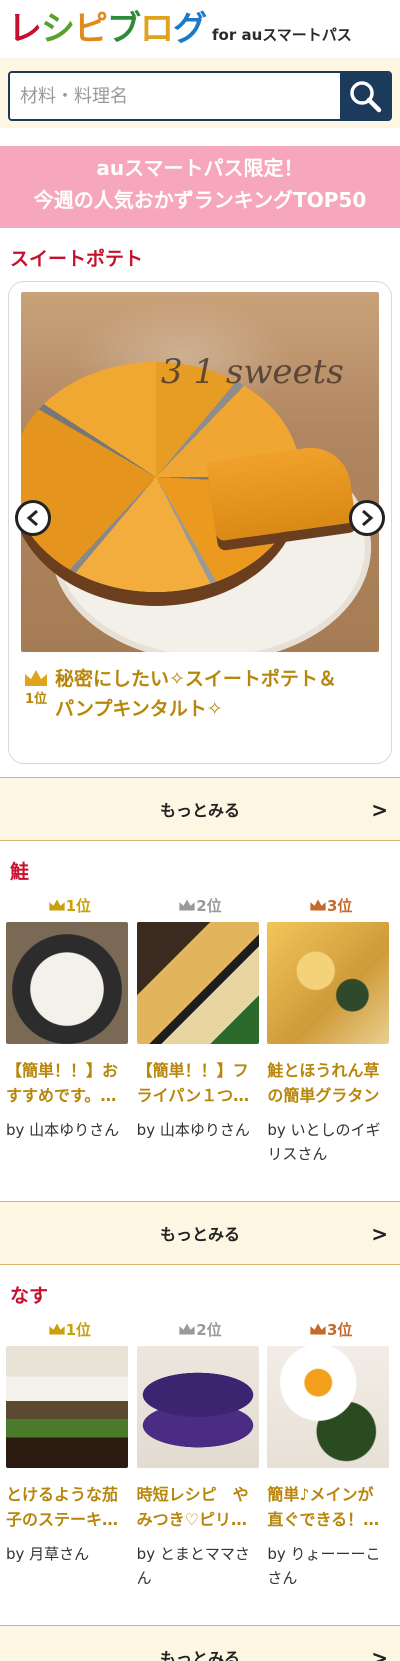  I want to click on recipe-card: 2位 【簡単！！】フ ライパン１つ… by 山本ゆりさん, so click(200, 1041).